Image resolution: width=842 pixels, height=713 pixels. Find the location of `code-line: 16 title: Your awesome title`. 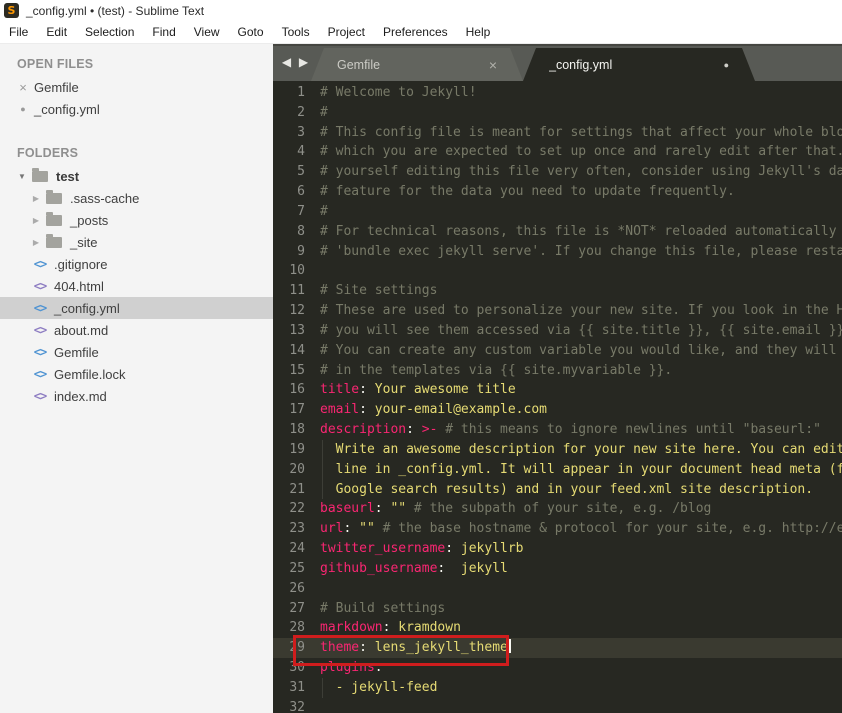

code-line: 16 title: Your awesome title is located at coordinates (557, 390).